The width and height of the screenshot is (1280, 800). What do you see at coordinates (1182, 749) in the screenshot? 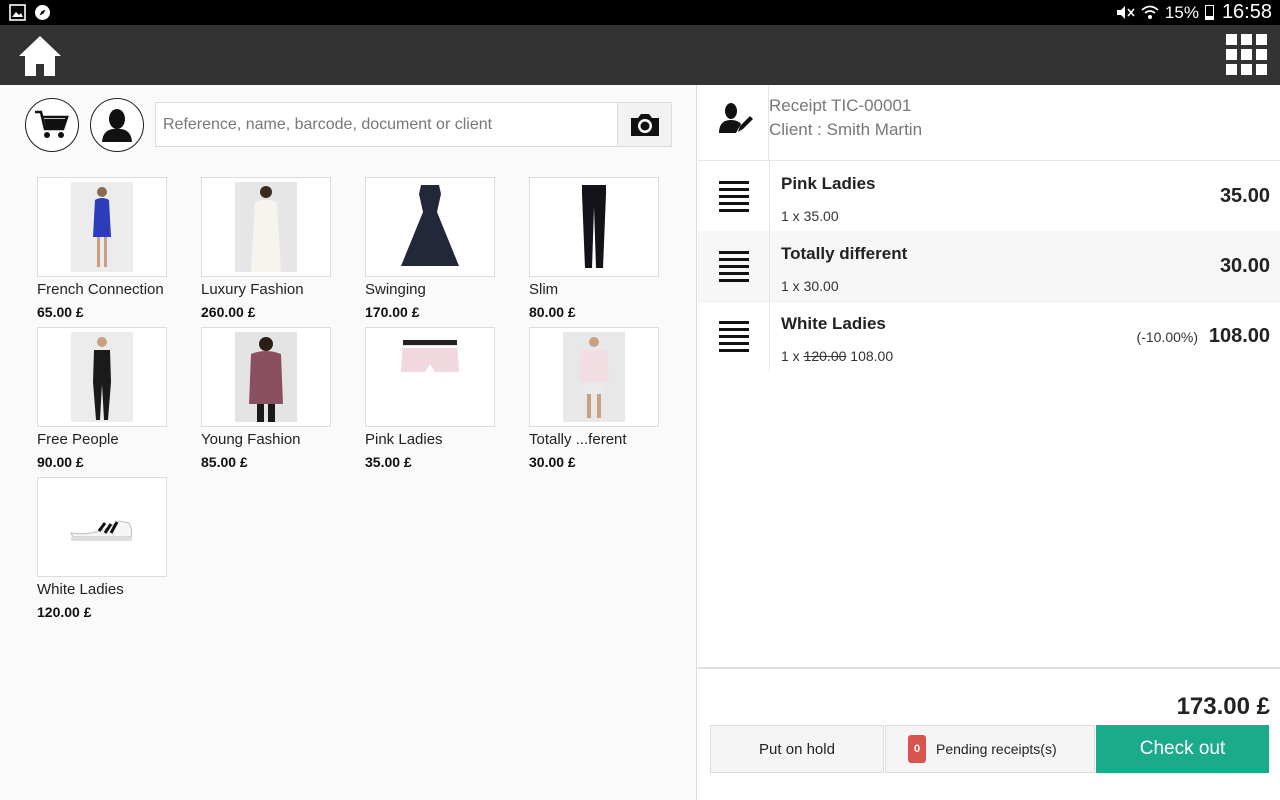
I see `checkout-button: Check out` at bounding box center [1182, 749].